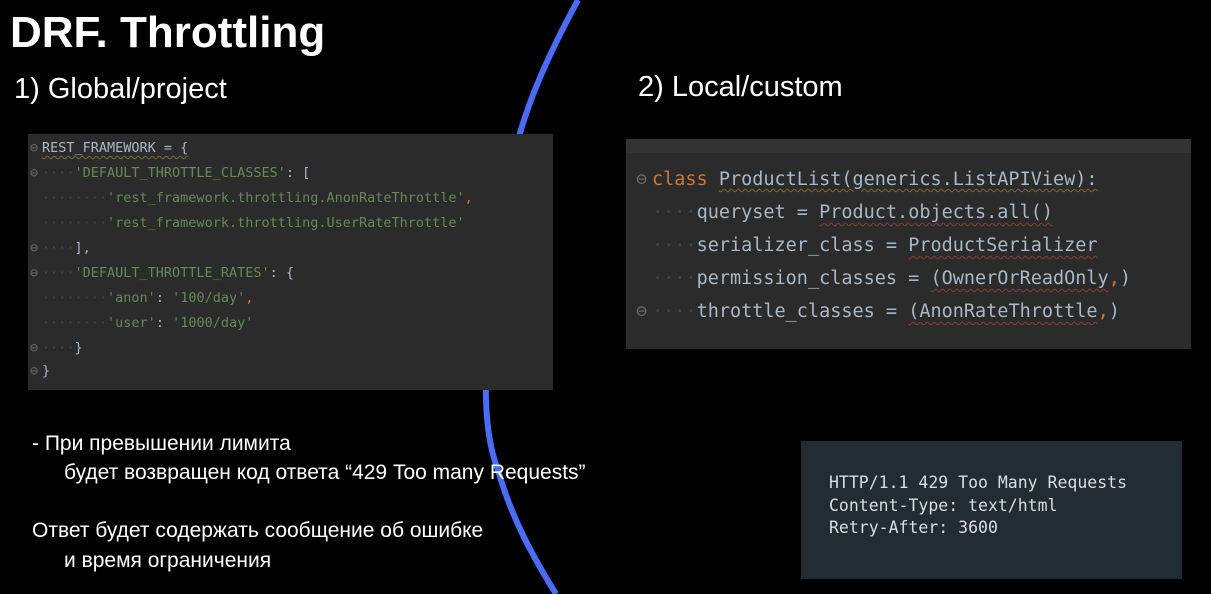  What do you see at coordinates (913, 527) in the screenshot?
I see `http-retry-after: Retry-After: 3600` at bounding box center [913, 527].